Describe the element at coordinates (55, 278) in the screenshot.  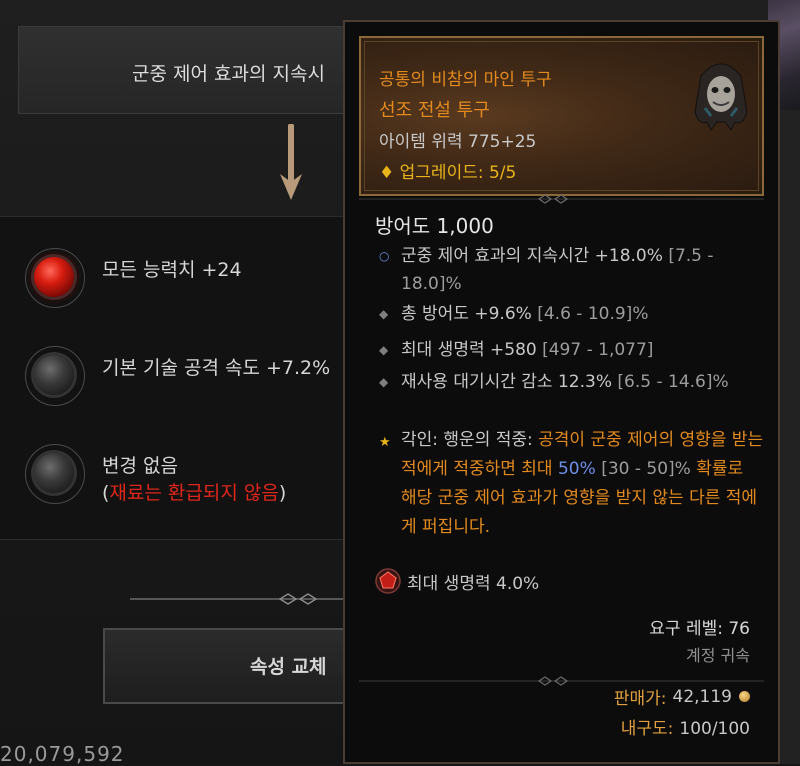
I see `red-gem-icon` at that location.